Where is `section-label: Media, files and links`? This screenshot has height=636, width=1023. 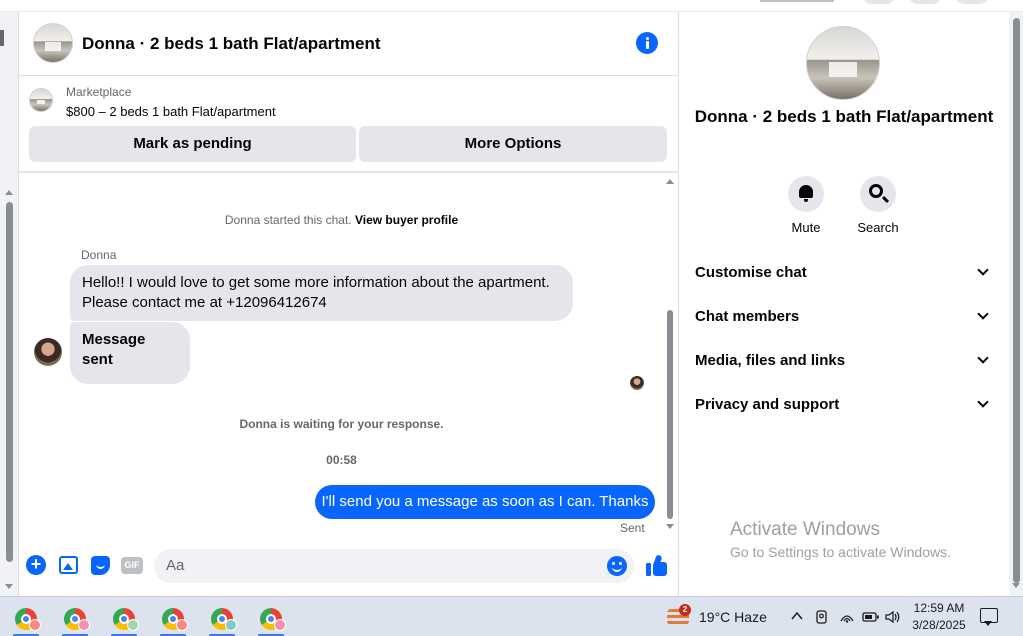 section-label: Media, files and links is located at coordinates (770, 360).